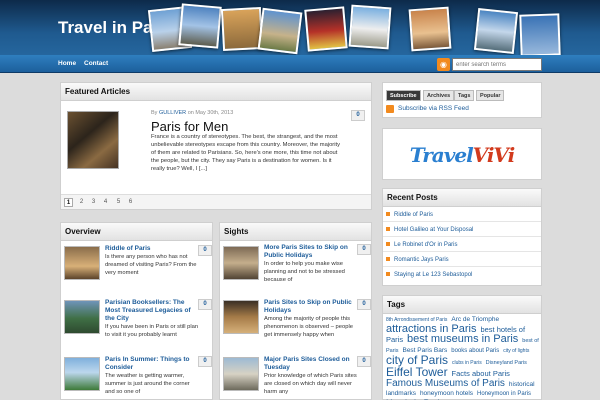 Image resolution: width=600 pixels, height=400 pixels. What do you see at coordinates (210, 113) in the screenshot?
I see `meta-date: on May 30th, 2013` at bounding box center [210, 113].